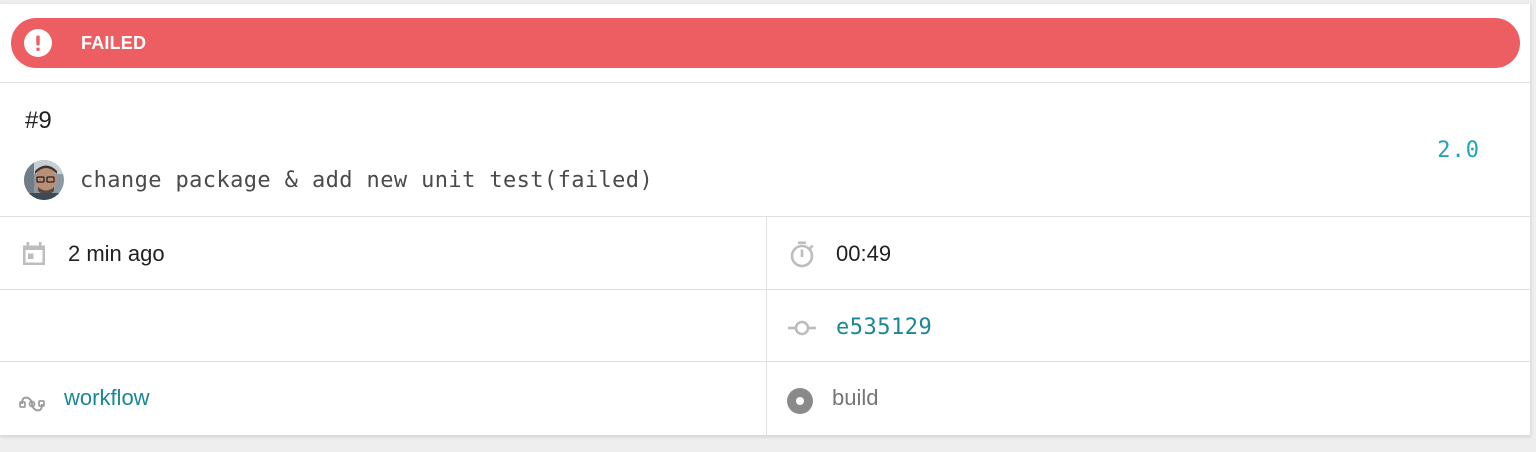 The height and width of the screenshot is (452, 1536). I want to click on stopwatch-icon, so click(802, 254).